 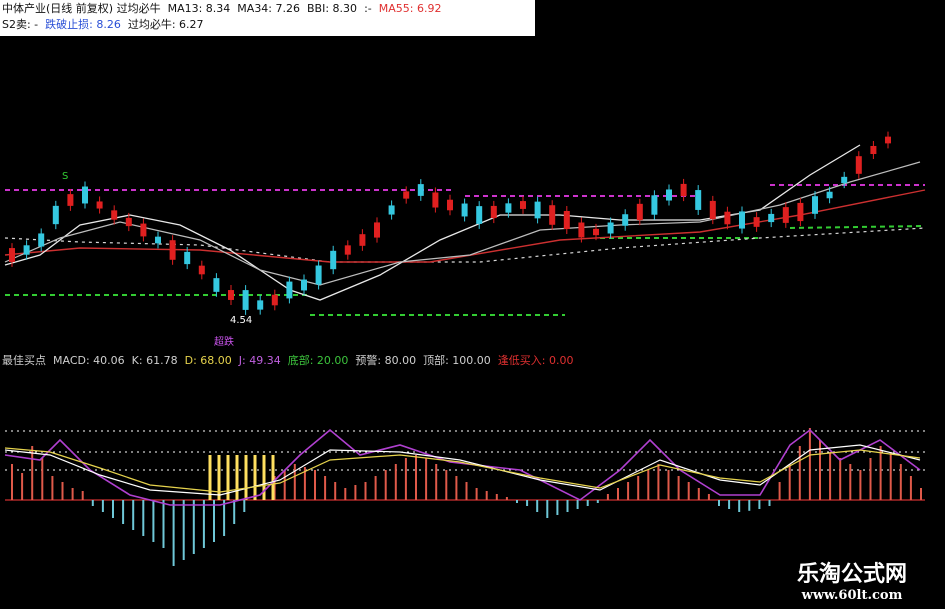 What do you see at coordinates (208, 360) in the screenshot?
I see `indicator-field-3: D: 68.00` at bounding box center [208, 360].